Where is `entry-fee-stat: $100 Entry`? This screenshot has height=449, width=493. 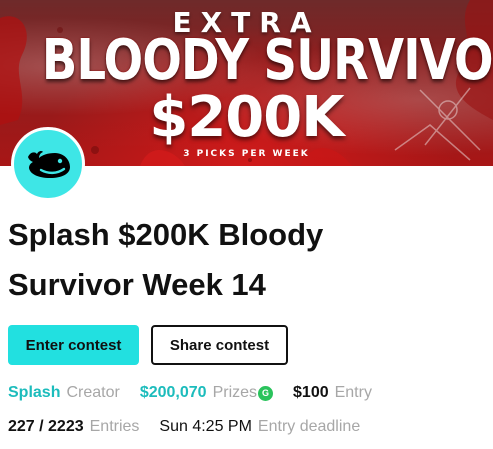 entry-fee-stat: $100 Entry is located at coordinates (332, 393).